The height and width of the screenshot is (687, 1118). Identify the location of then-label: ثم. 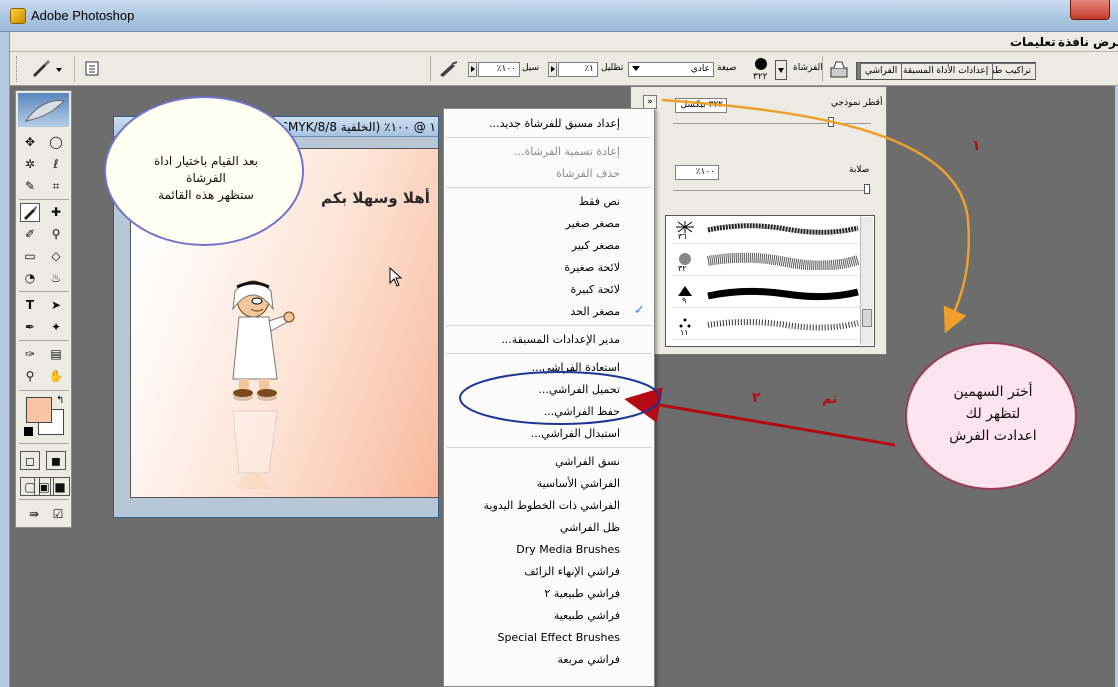
(830, 399).